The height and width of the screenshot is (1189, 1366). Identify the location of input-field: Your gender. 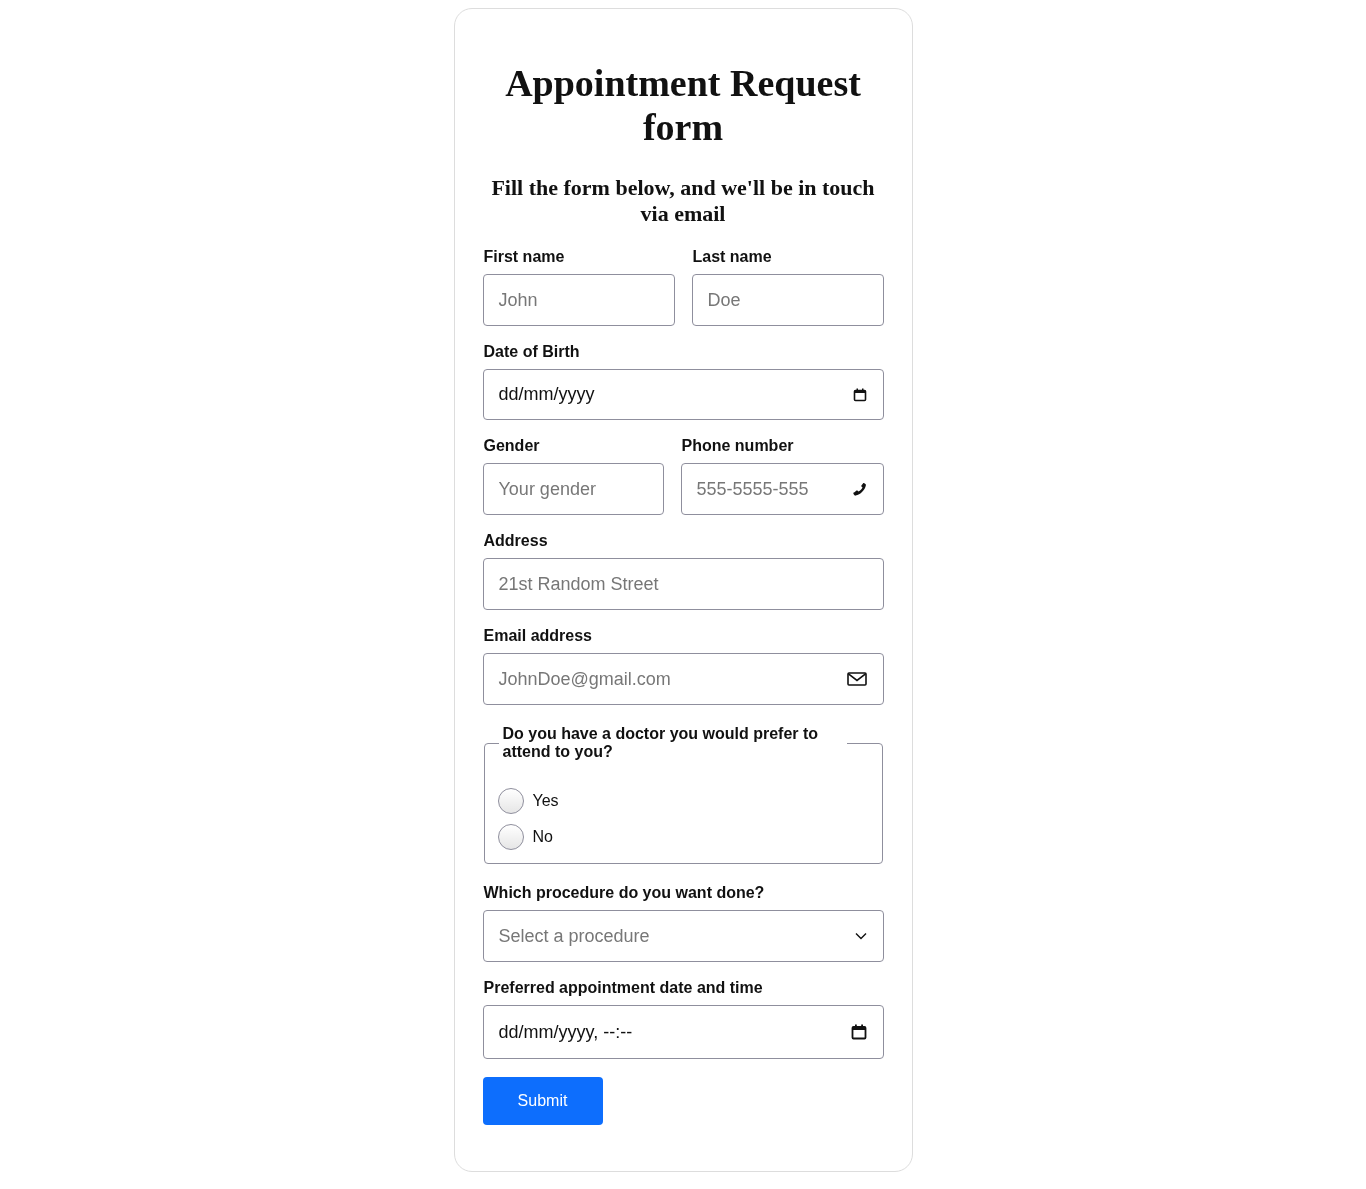
(573, 489).